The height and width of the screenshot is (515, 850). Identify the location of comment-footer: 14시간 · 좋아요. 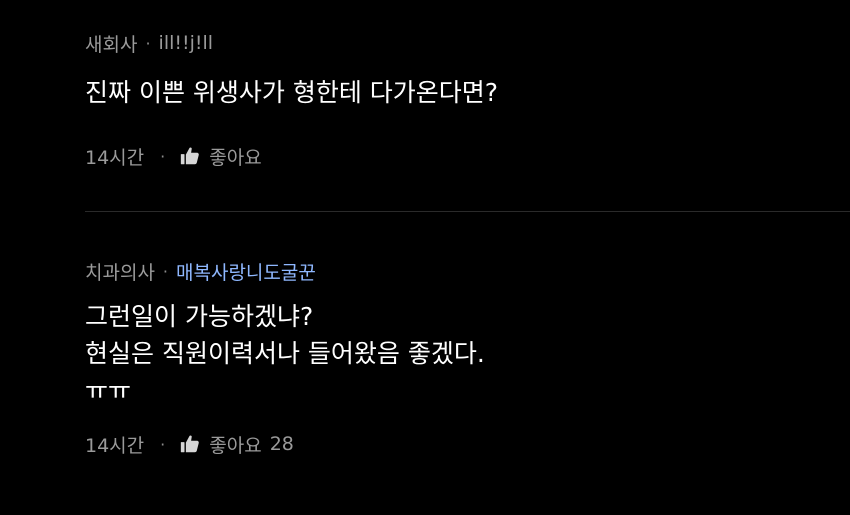
(467, 156).